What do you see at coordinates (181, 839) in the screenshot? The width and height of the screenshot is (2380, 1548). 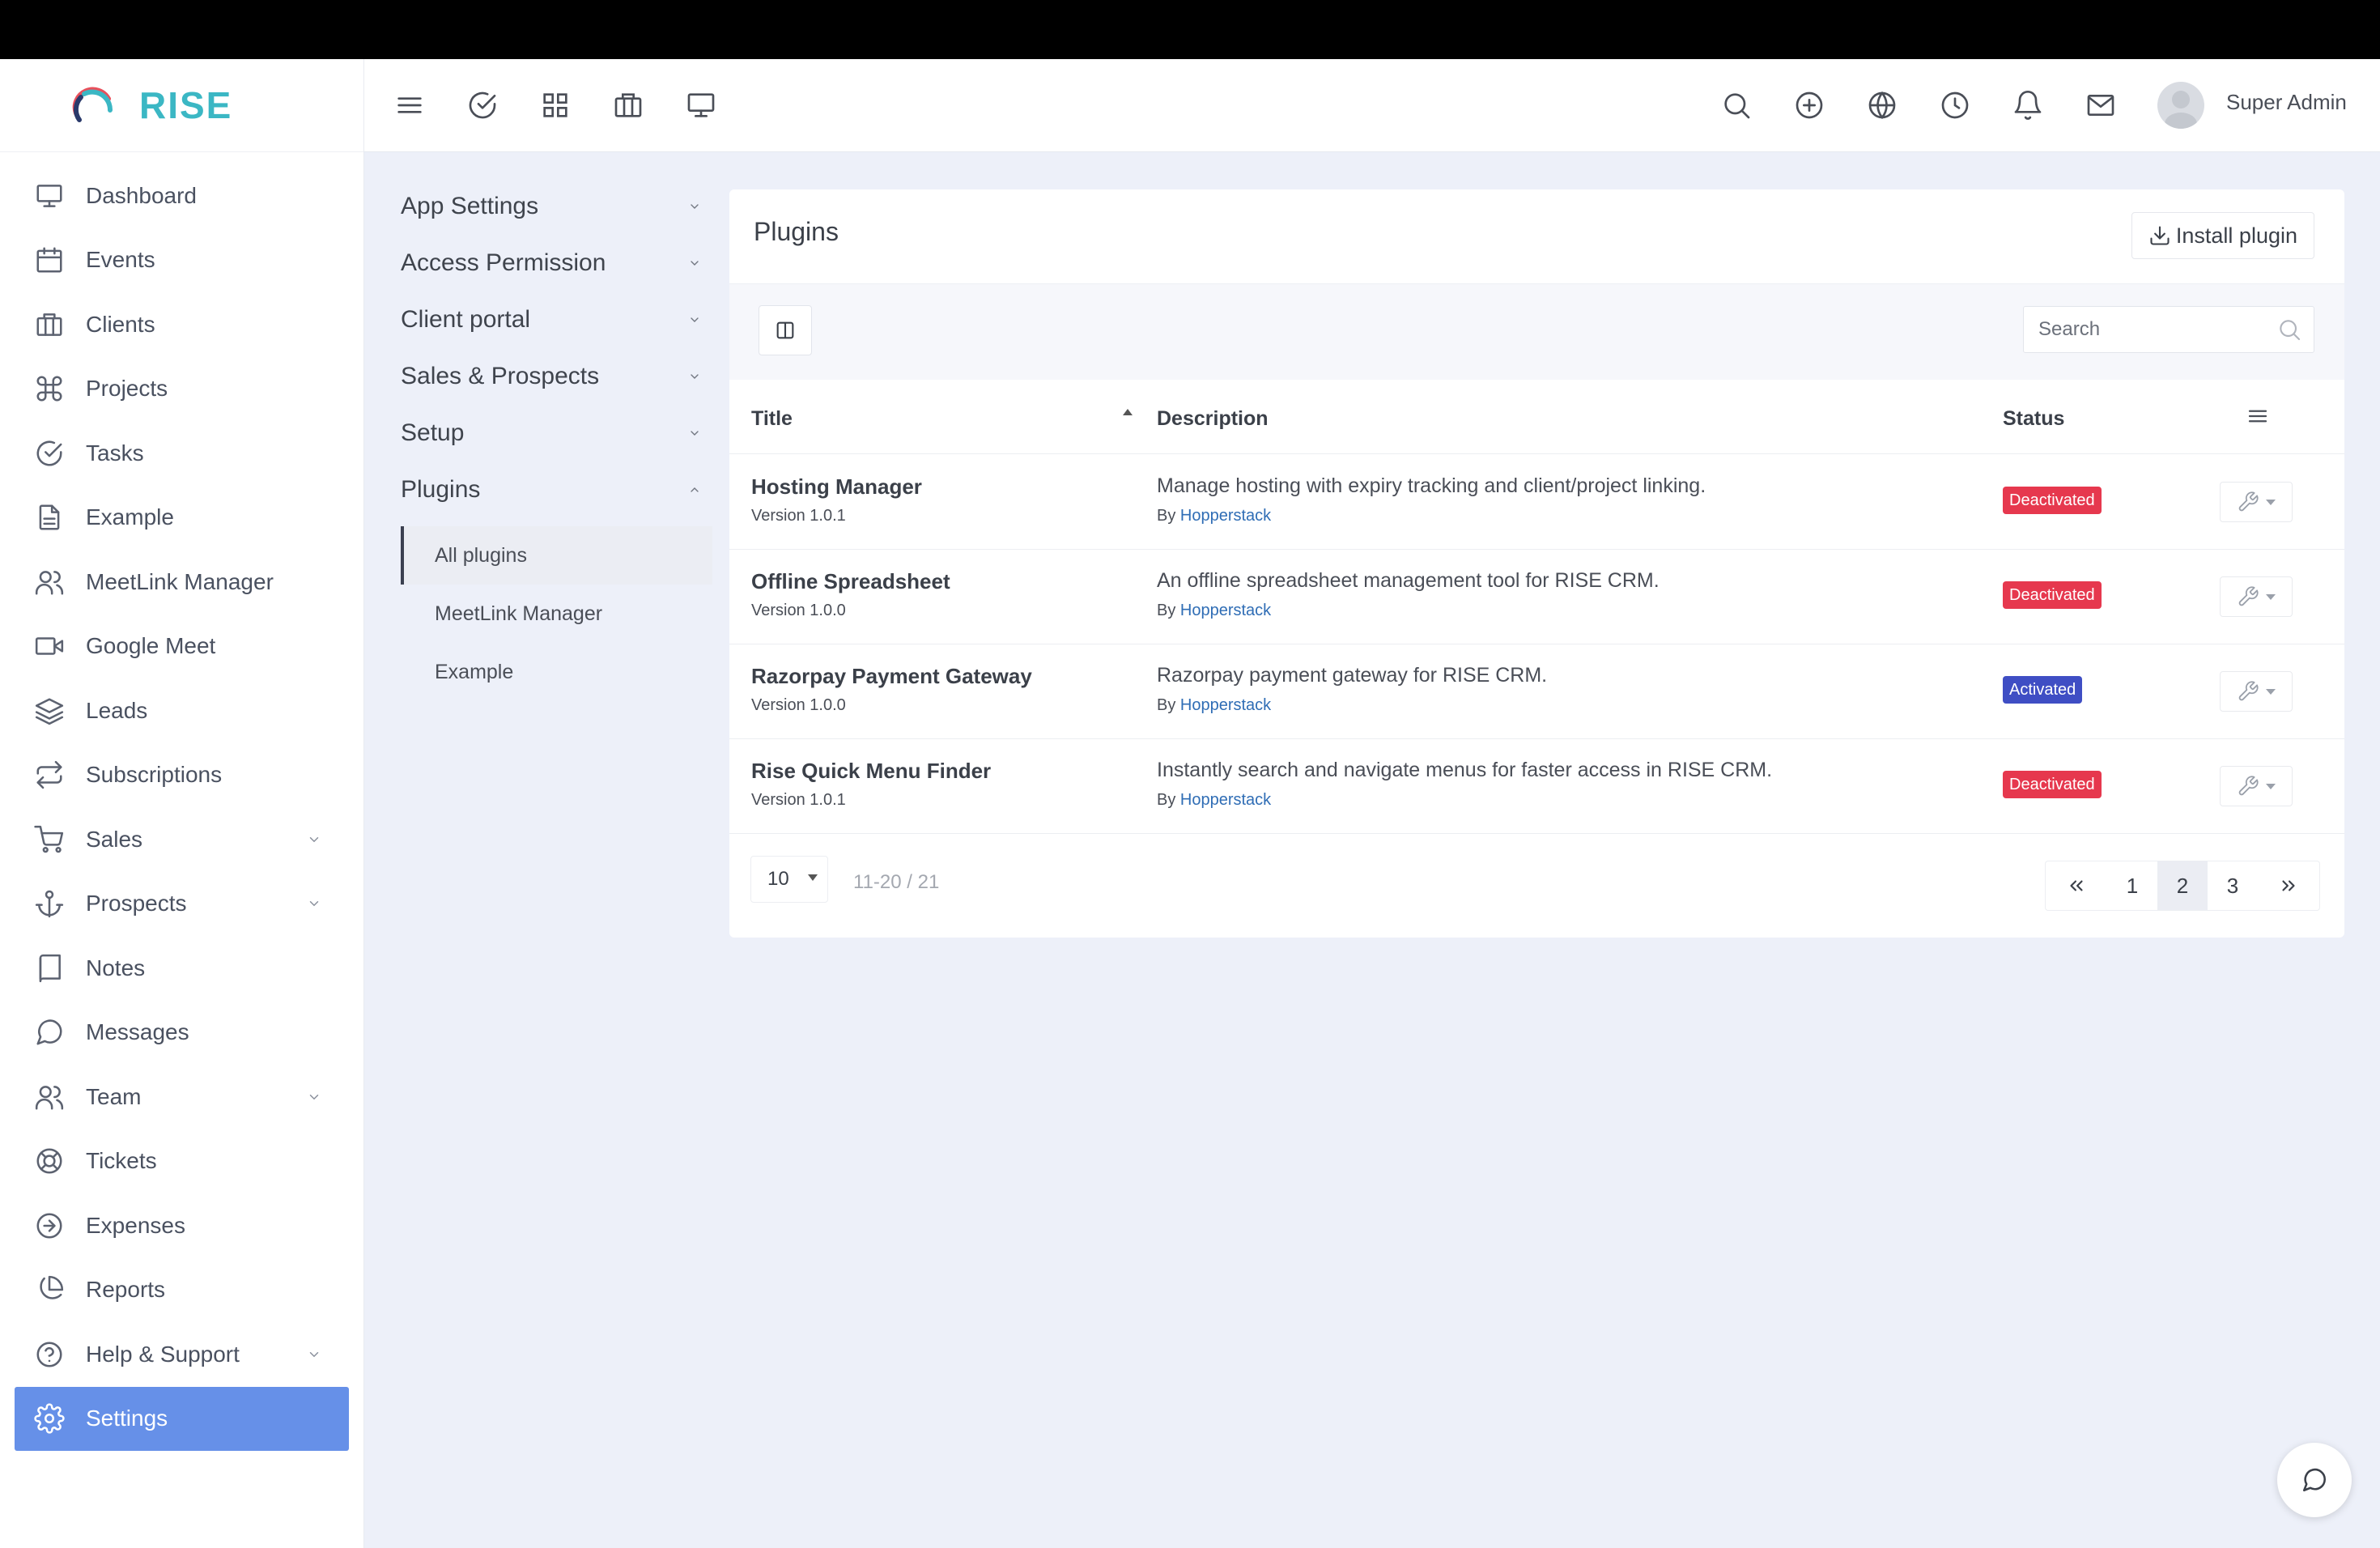 I see `sidebar-item-sales: Sales` at bounding box center [181, 839].